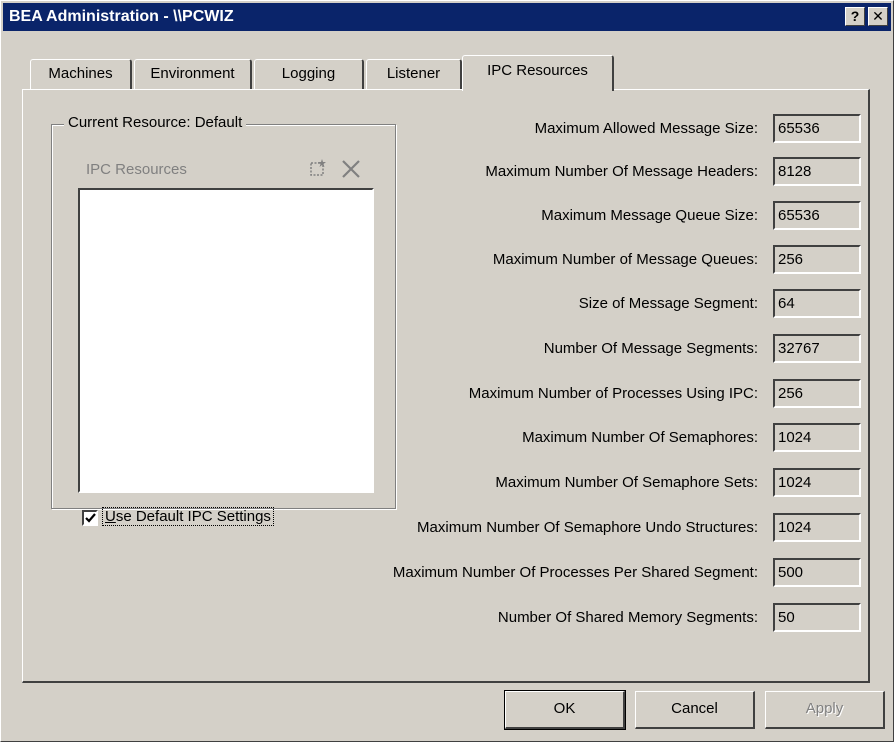  I want to click on field-label: Number Of Shared Memory Segments:, so click(627, 617).